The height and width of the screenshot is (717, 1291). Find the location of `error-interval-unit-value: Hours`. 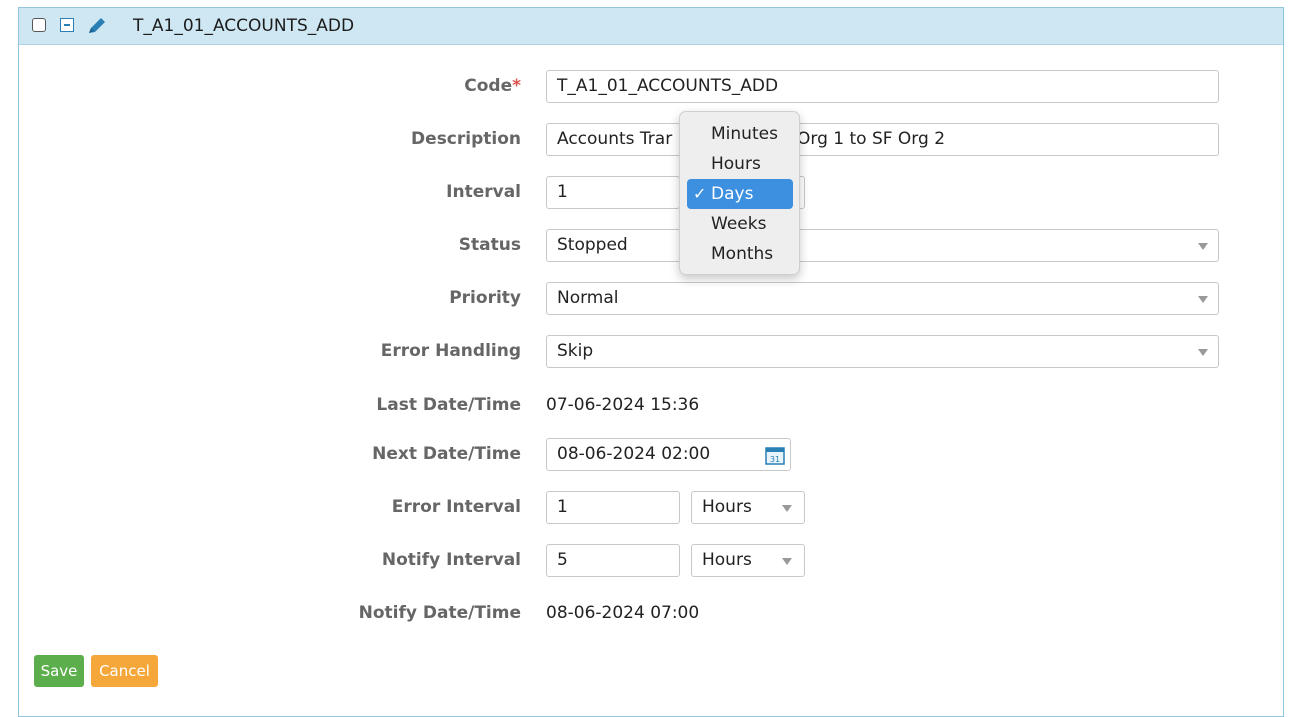

error-interval-unit-value: Hours is located at coordinates (727, 507).